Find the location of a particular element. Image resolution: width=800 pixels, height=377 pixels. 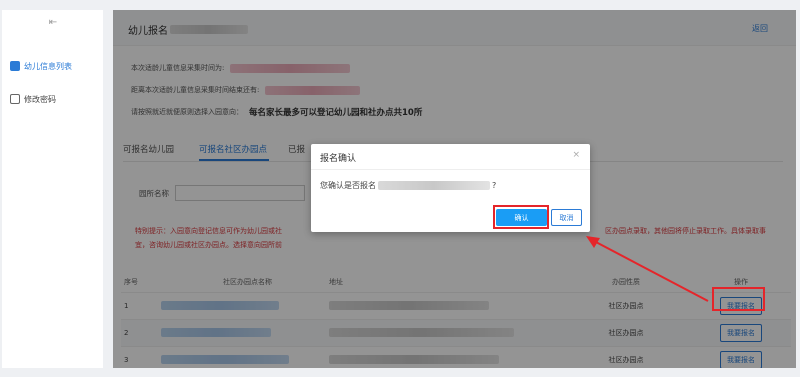

sidebar-item-label: 幼儿信息列表 is located at coordinates (48, 66).